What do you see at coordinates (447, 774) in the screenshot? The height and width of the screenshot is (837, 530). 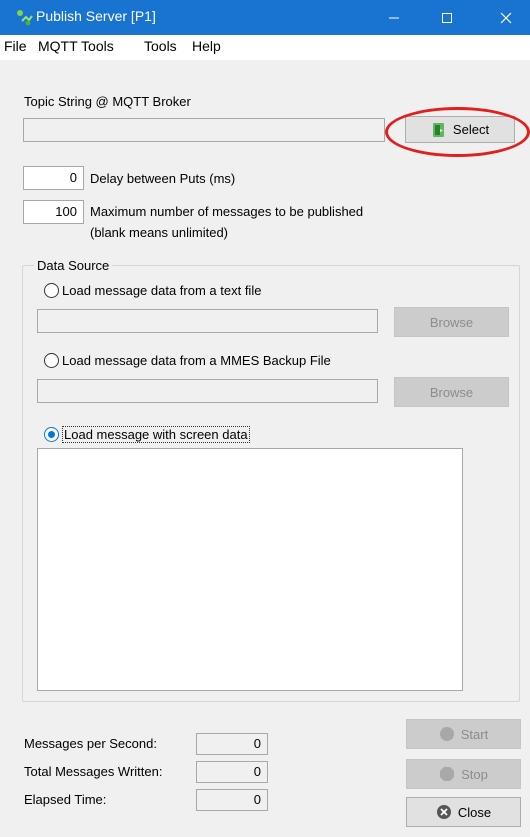 I see `stop-icon` at bounding box center [447, 774].